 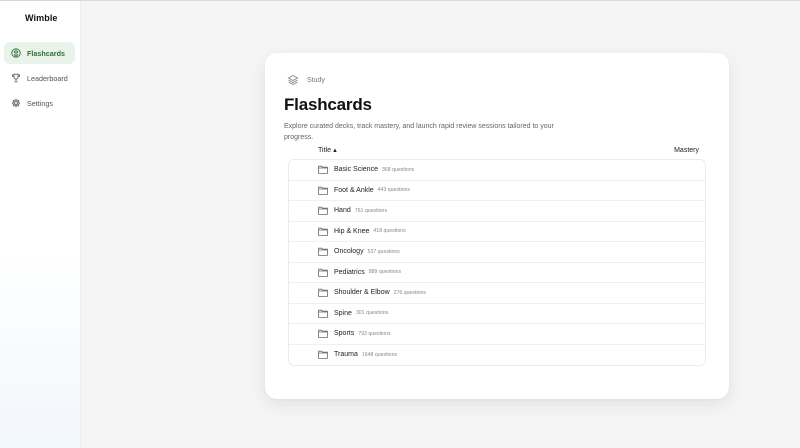 I want to click on deck-name: Basic Science, so click(x=356, y=170).